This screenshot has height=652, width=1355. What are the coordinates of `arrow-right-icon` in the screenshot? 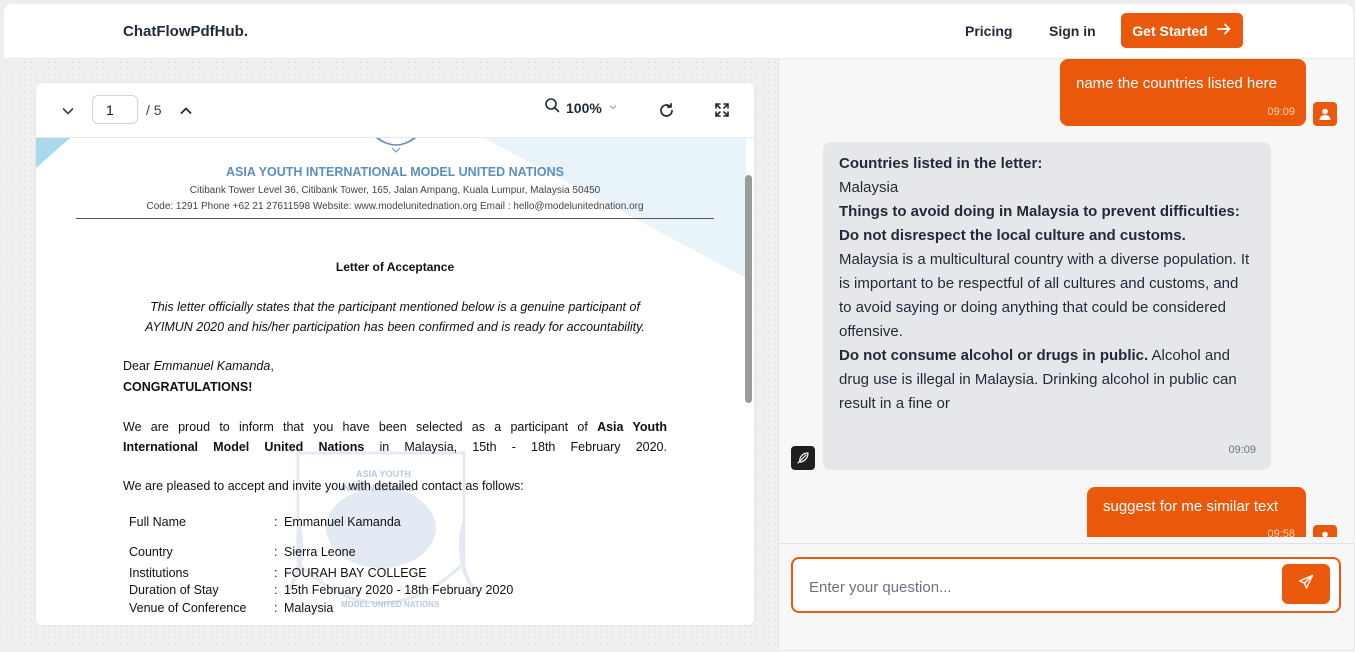 It's located at (1224, 30).